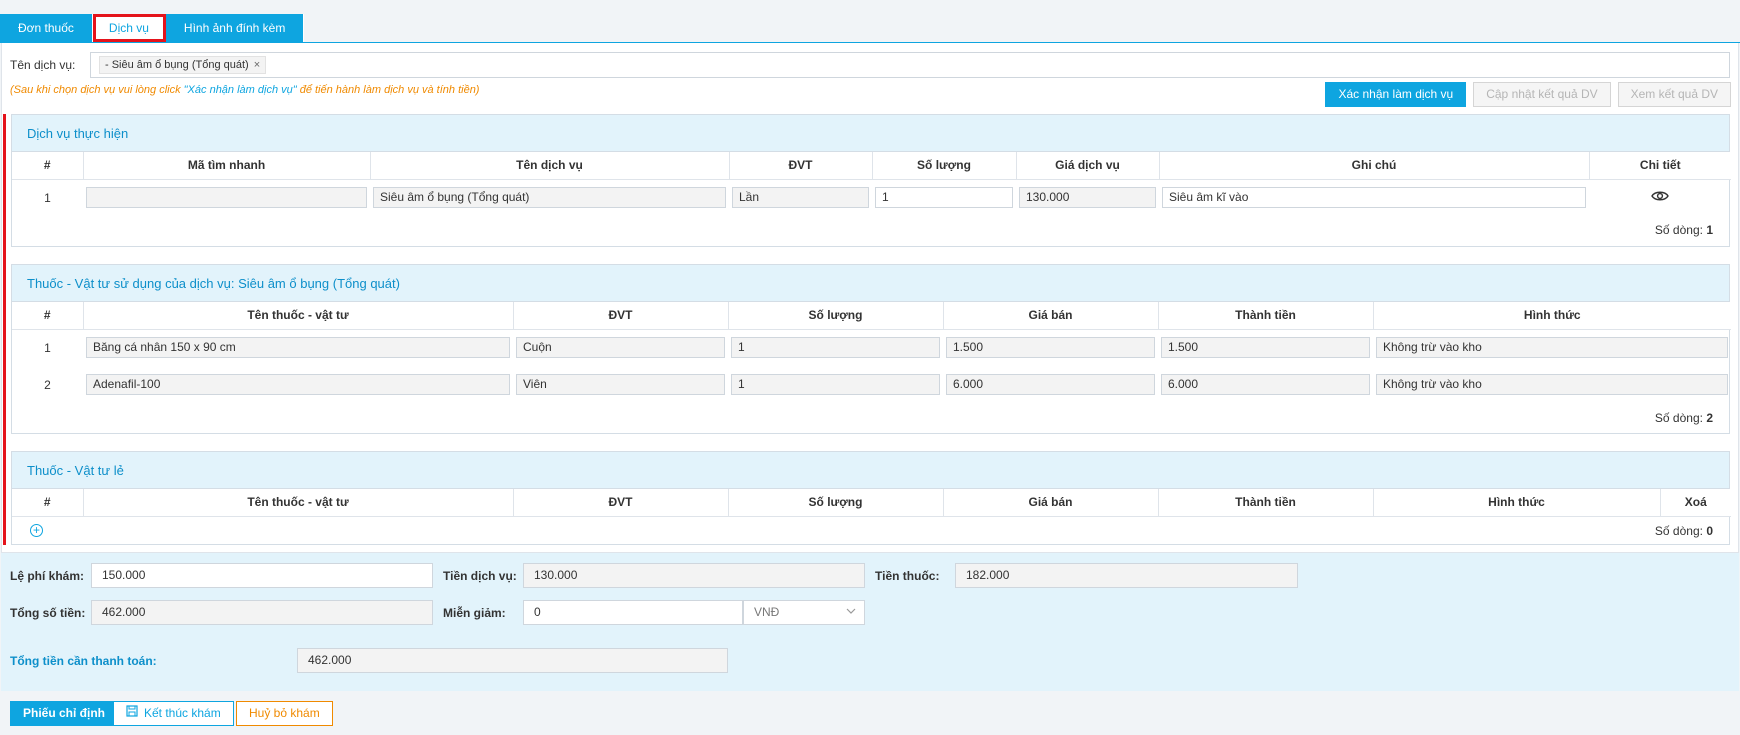 This screenshot has width=1740, height=735. I want to click on service-select: - Siêu âm ổ bụng (Tổng quát) ×, so click(910, 65).